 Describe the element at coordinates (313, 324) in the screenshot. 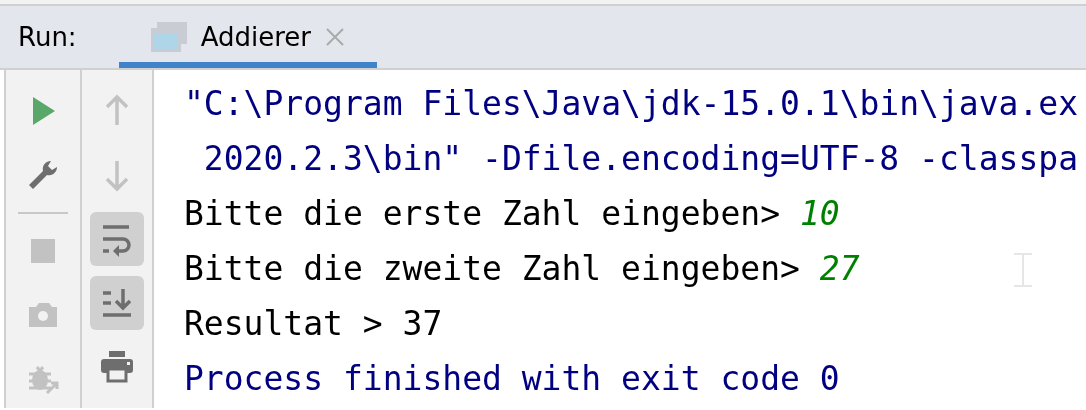

I see `console-line: Resultat > 37` at that location.